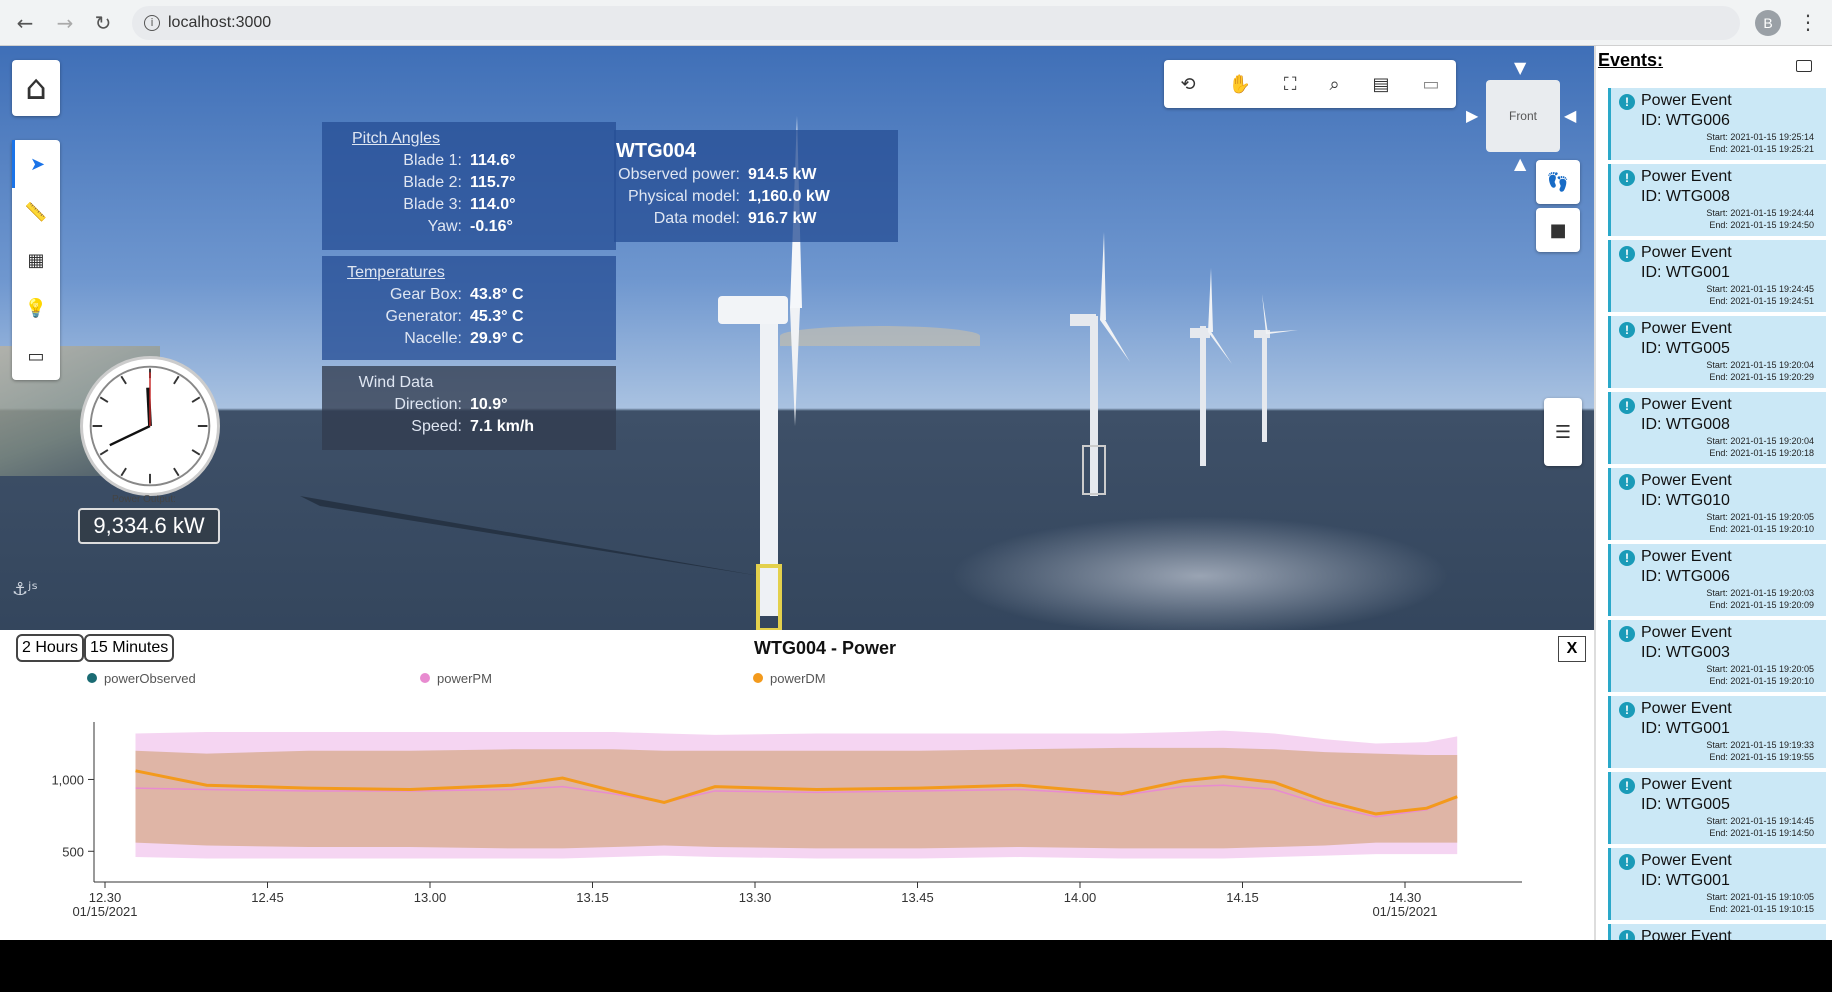 The width and height of the screenshot is (1832, 992). I want to click on navcube-left-arrow-icon: ▶, so click(1472, 115).